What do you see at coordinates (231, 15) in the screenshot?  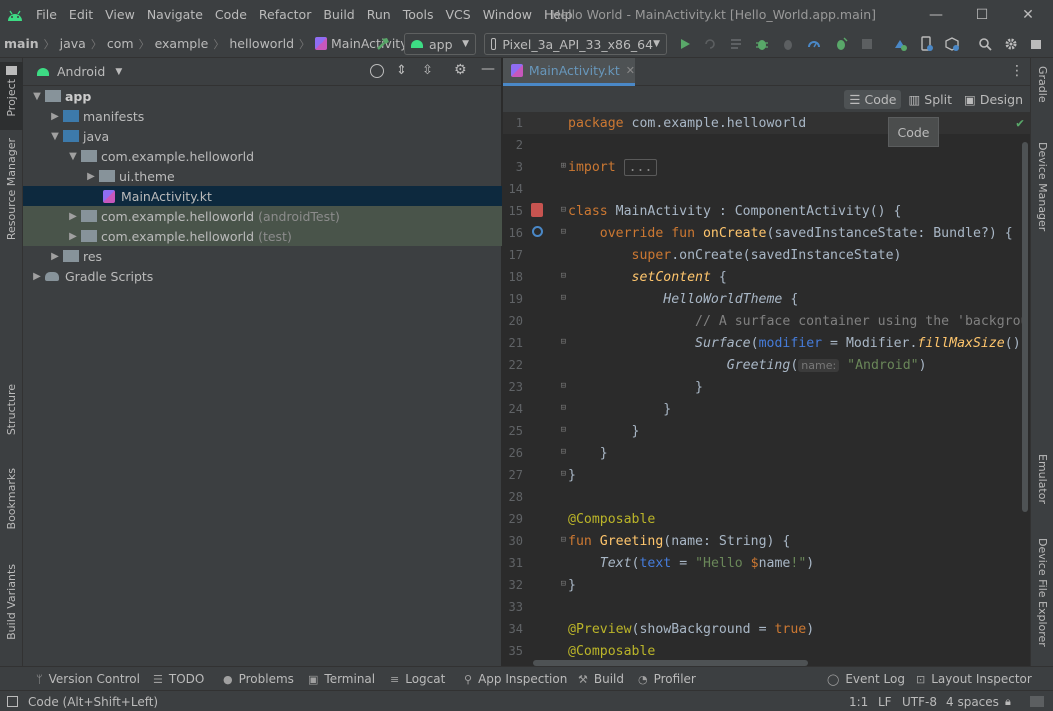 I see `menu-code: Code` at bounding box center [231, 15].